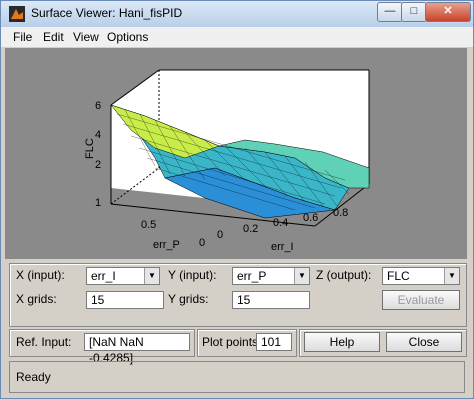 This screenshot has width=474, height=399. Describe the element at coordinates (448, 12) in the screenshot. I see `close-window-button: ✕` at that location.